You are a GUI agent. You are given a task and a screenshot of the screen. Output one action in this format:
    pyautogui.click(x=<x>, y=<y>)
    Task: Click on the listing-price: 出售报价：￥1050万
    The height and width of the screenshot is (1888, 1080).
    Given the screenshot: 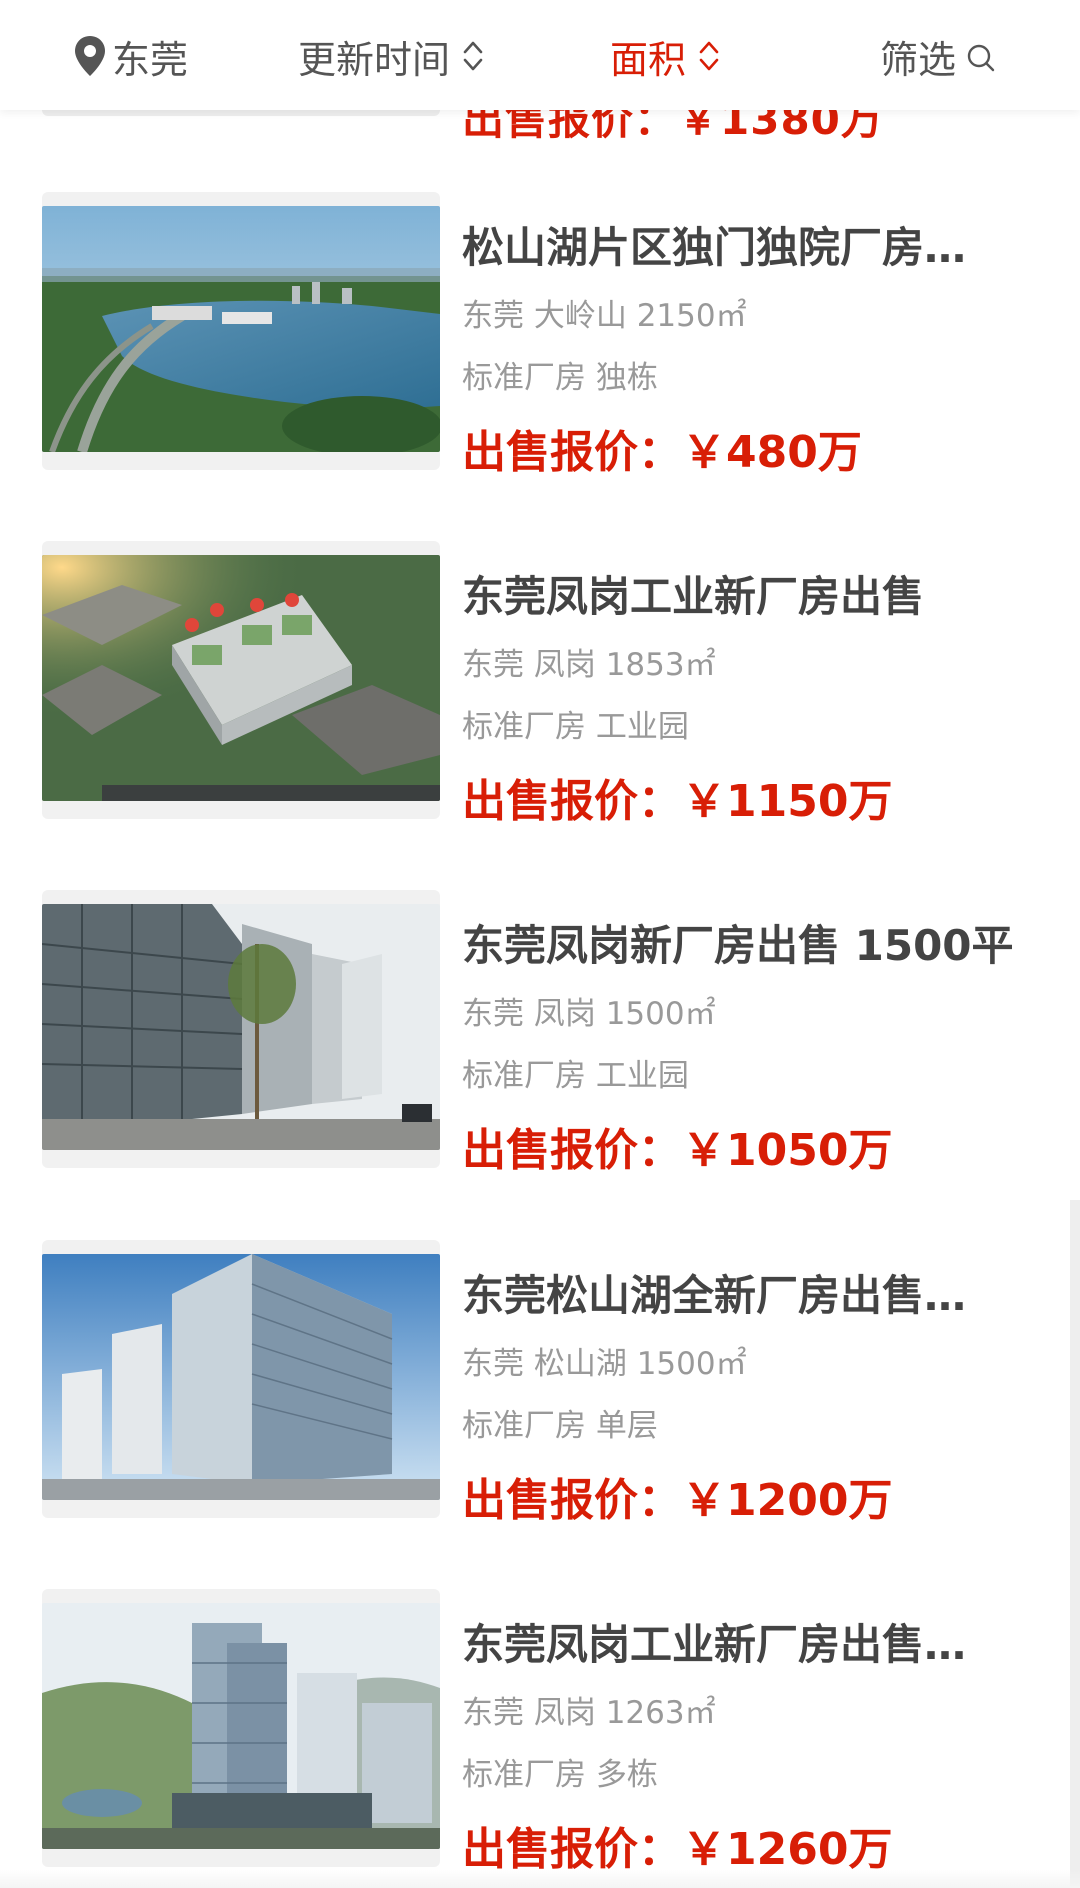 What is the action you would take?
    pyautogui.click(x=677, y=1150)
    